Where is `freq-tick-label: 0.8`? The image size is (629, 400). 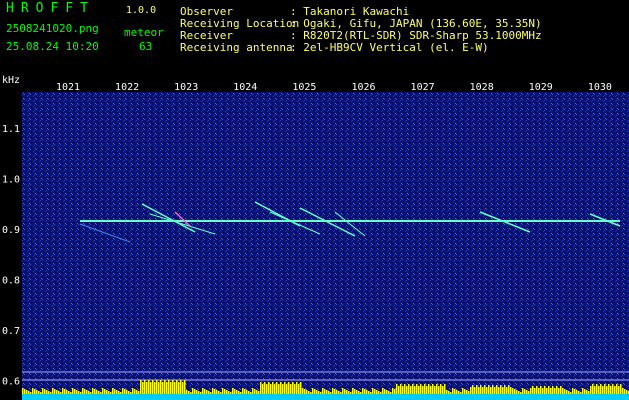 freq-tick-label: 0.8 is located at coordinates (11, 281).